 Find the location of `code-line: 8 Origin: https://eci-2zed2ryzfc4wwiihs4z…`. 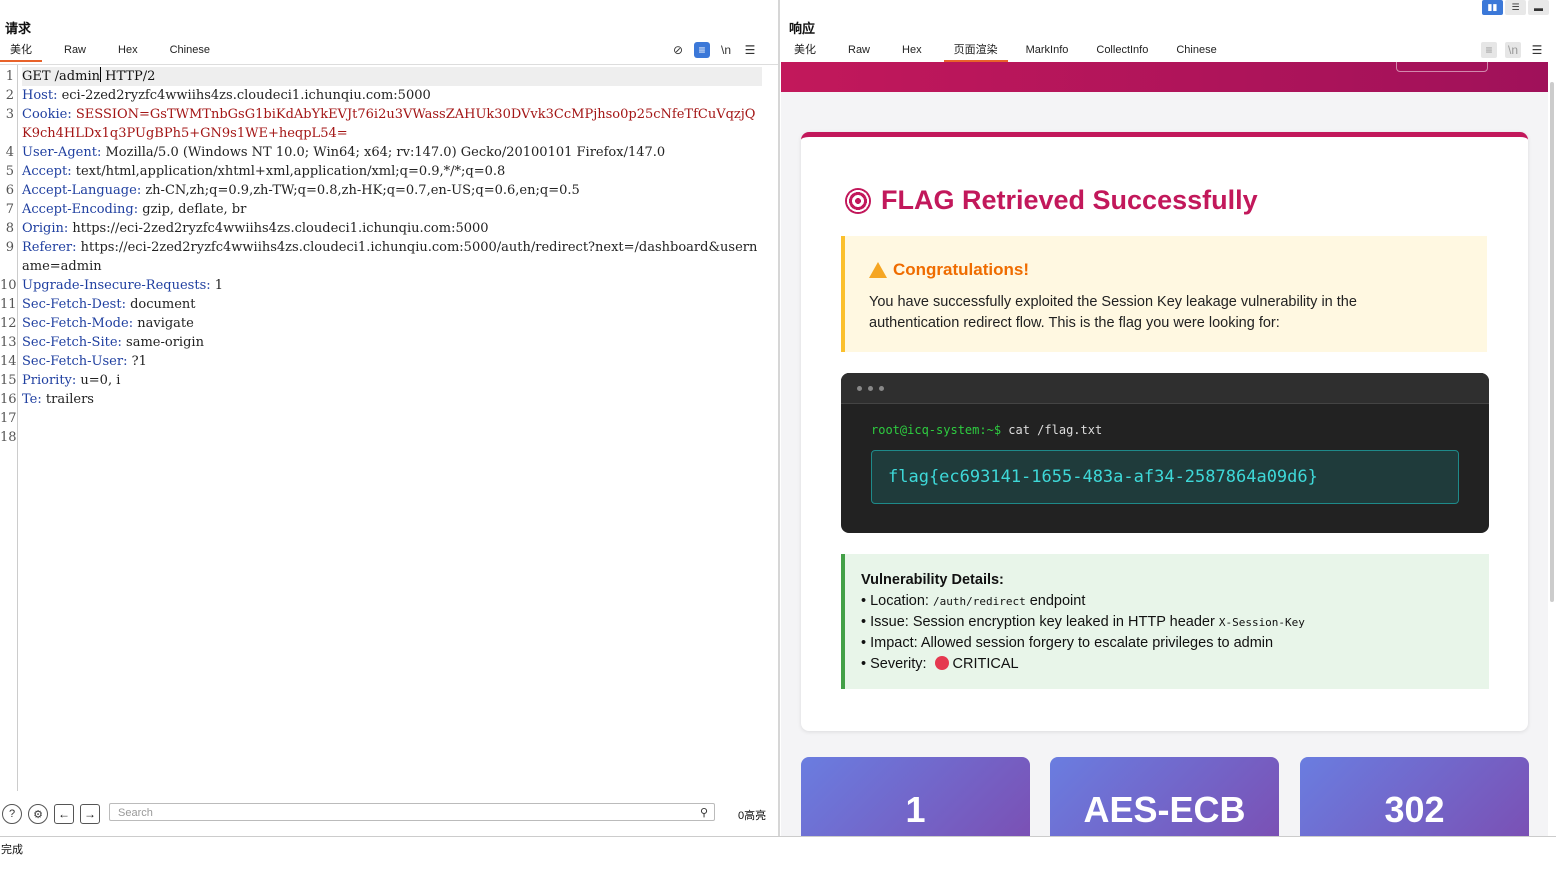

code-line: 8 Origin: https://eci-2zed2ryzfc4wwiihs4z… is located at coordinates (389, 228).